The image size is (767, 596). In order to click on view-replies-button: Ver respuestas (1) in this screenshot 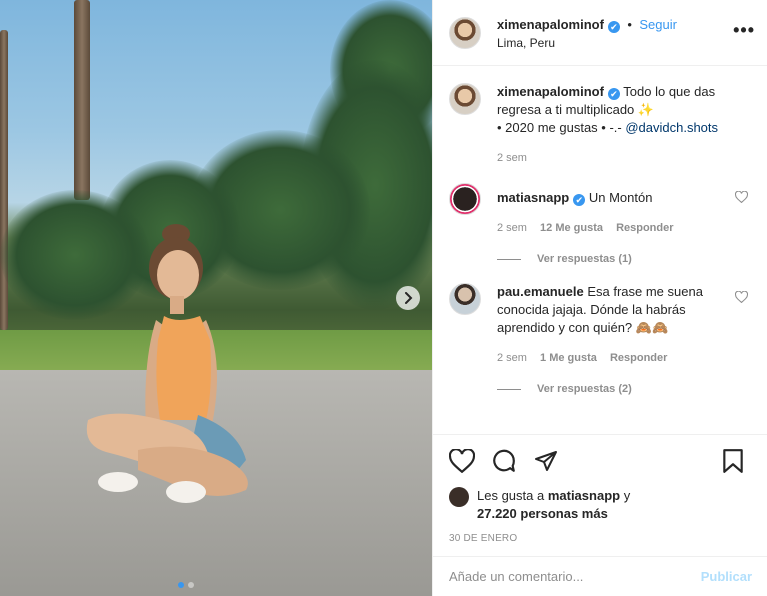, I will do `click(624, 259)`.